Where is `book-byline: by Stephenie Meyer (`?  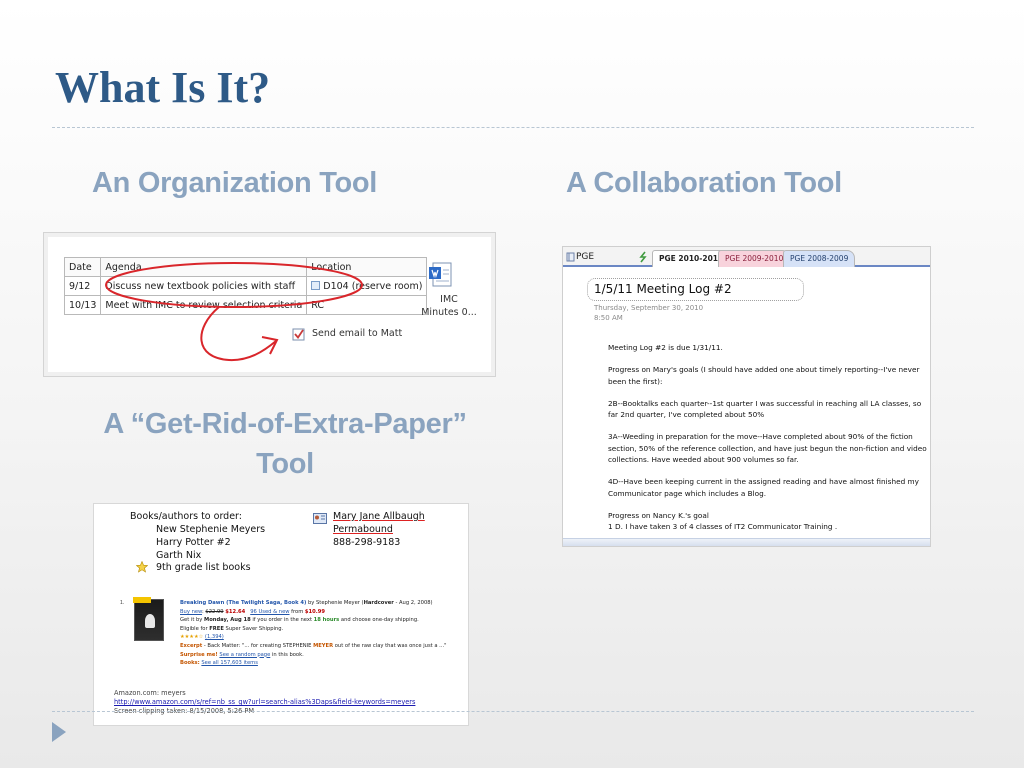 book-byline: by Stephenie Meyer ( is located at coordinates (335, 603).